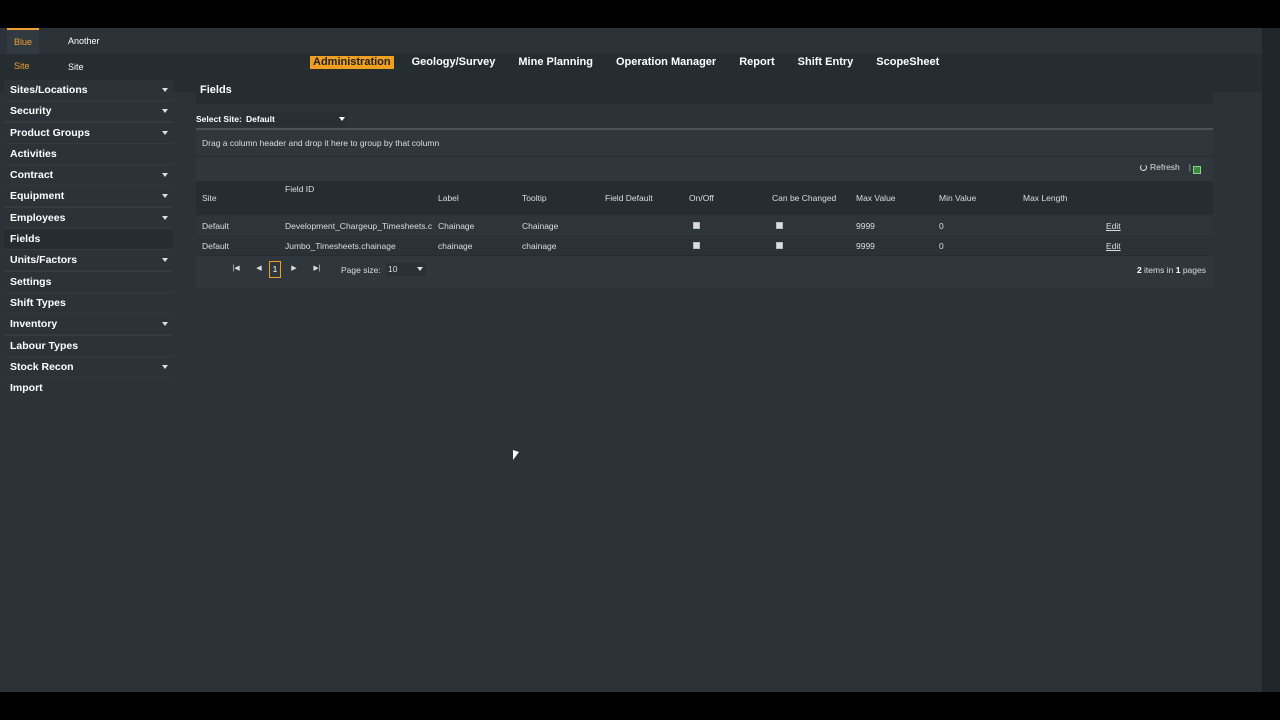 This screenshot has width=1280, height=720. I want to click on site-tab-blue-site: Blue Site, so click(23, 49).